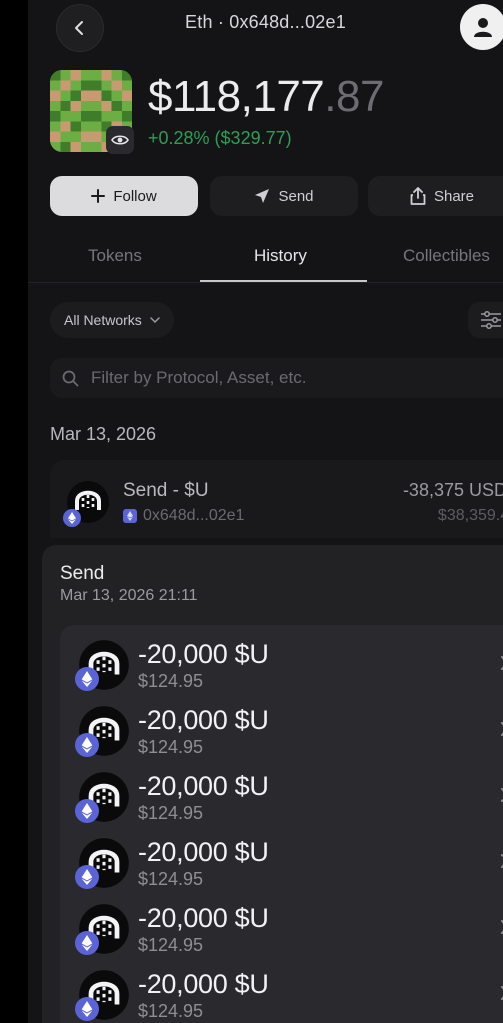 This screenshot has width=503, height=1023. What do you see at coordinates (446, 256) in the screenshot?
I see `tab-collectibles: Collectibles` at bounding box center [446, 256].